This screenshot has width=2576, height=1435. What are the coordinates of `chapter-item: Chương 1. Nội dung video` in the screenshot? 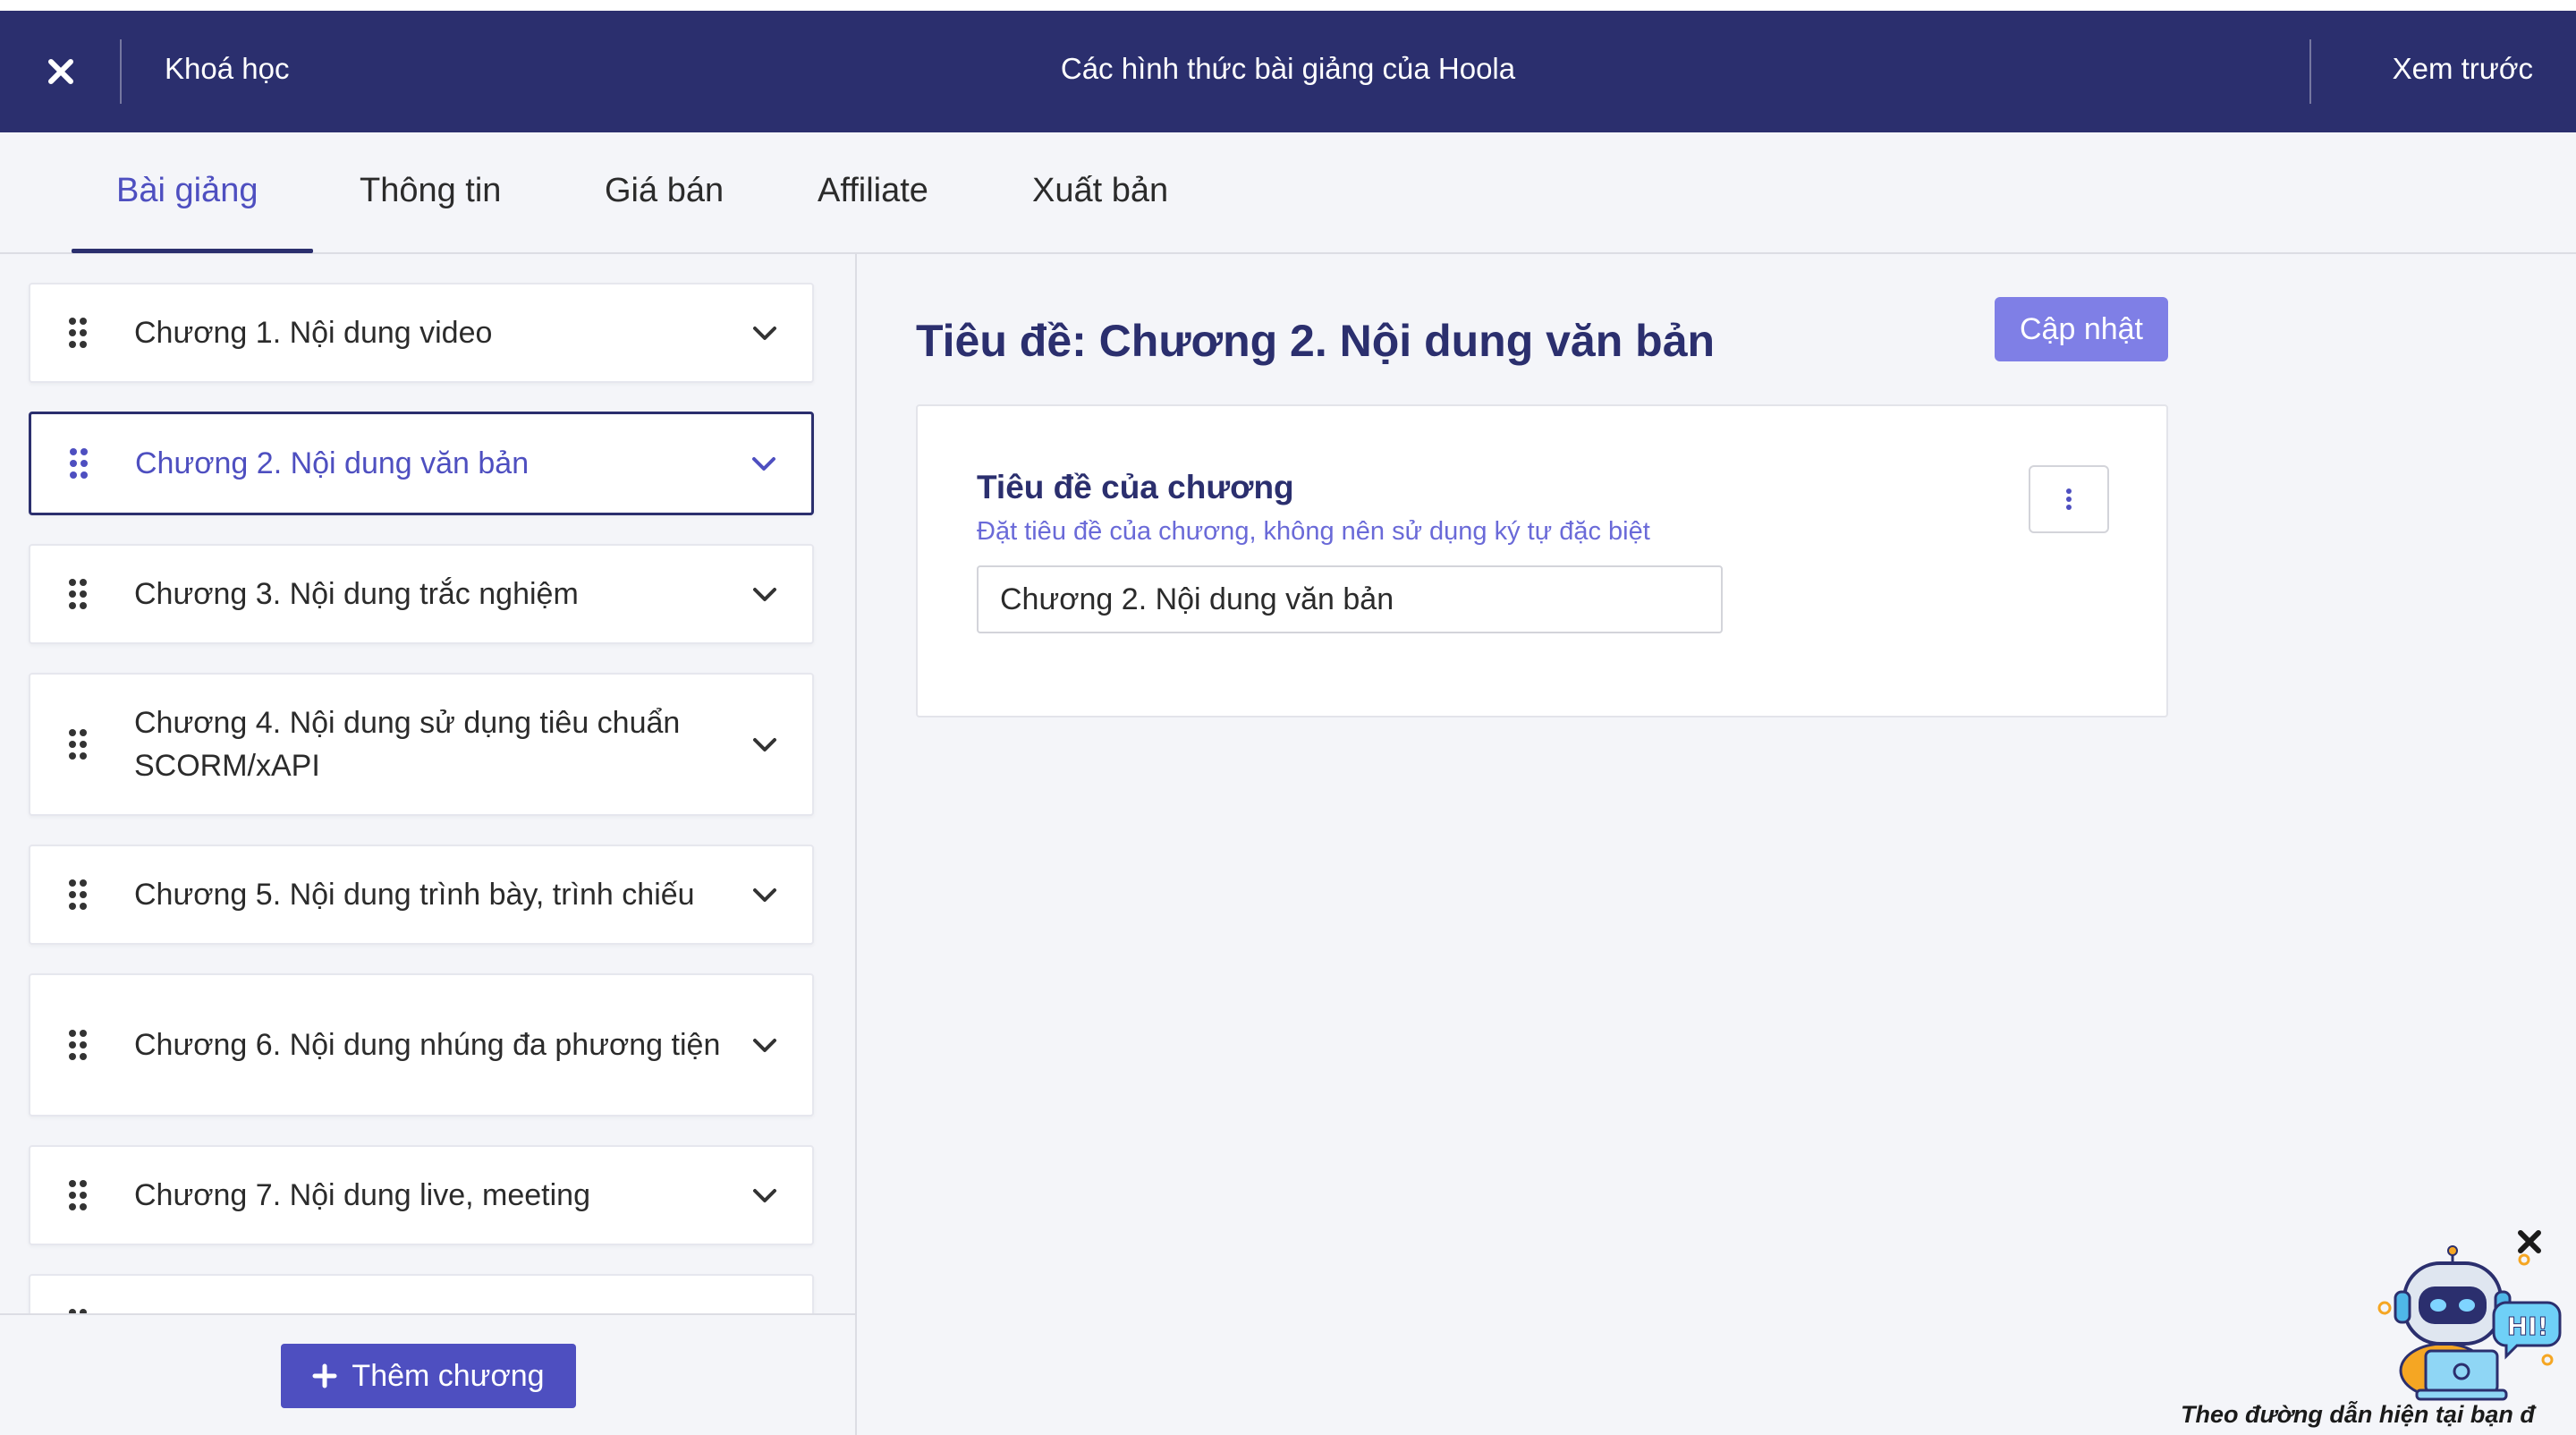 It's located at (421, 333).